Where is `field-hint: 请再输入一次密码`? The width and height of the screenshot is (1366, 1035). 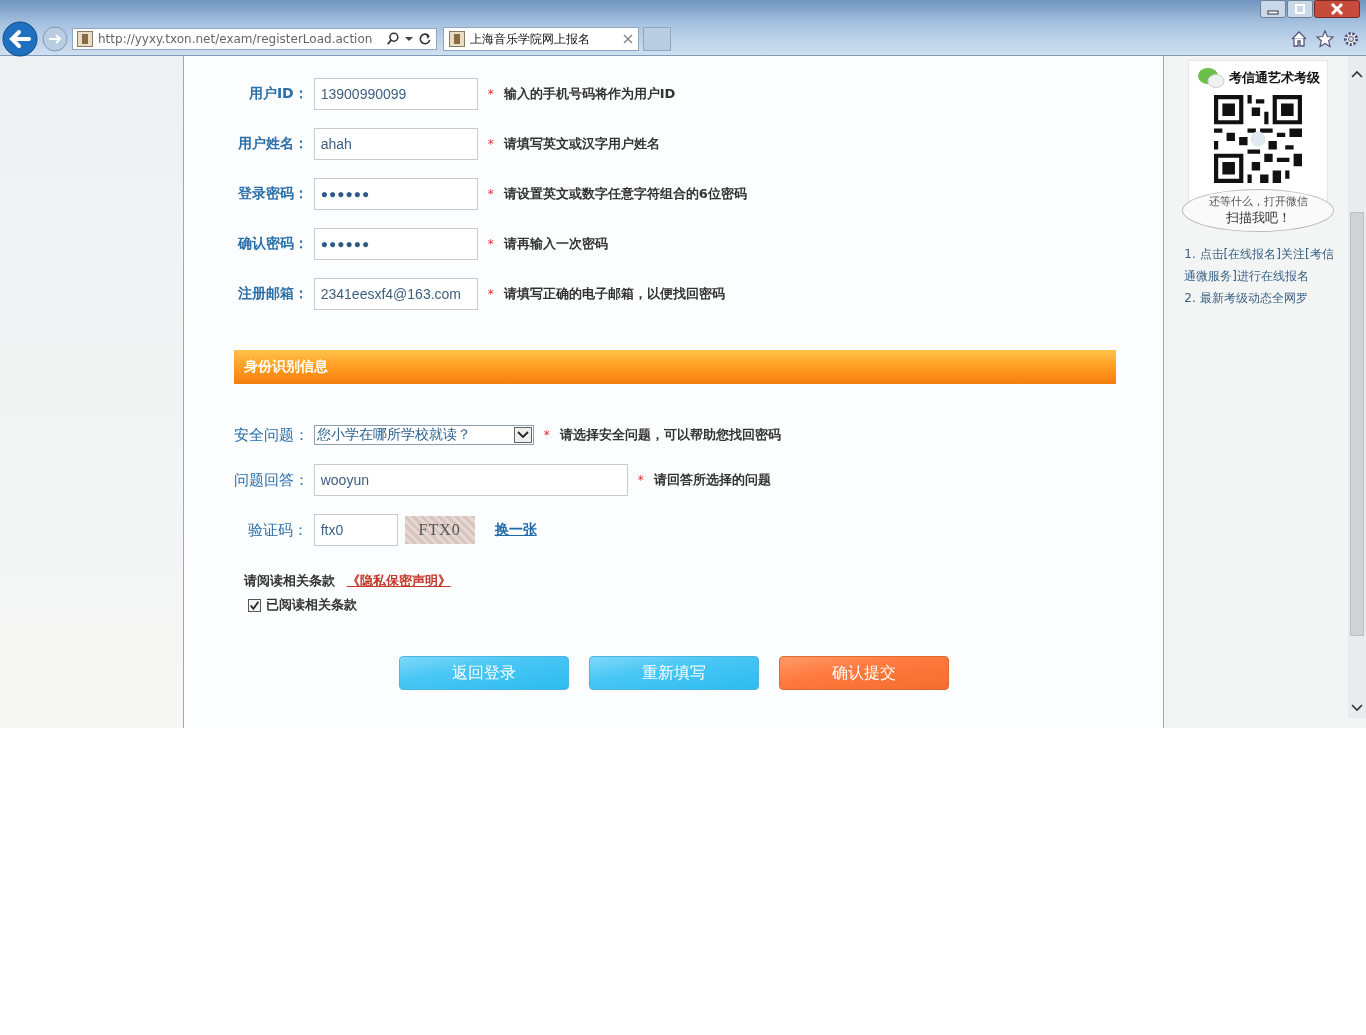
field-hint: 请再输入一次密码 is located at coordinates (555, 244).